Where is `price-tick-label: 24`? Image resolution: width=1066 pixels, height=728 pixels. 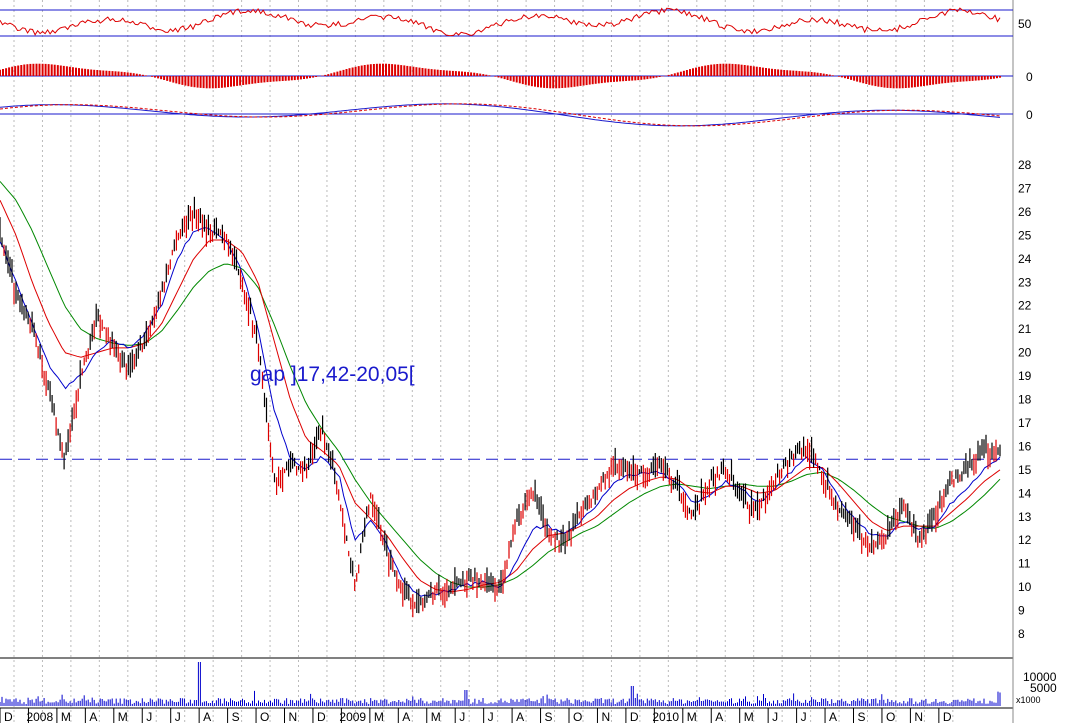
price-tick-label: 24 is located at coordinates (1025, 259).